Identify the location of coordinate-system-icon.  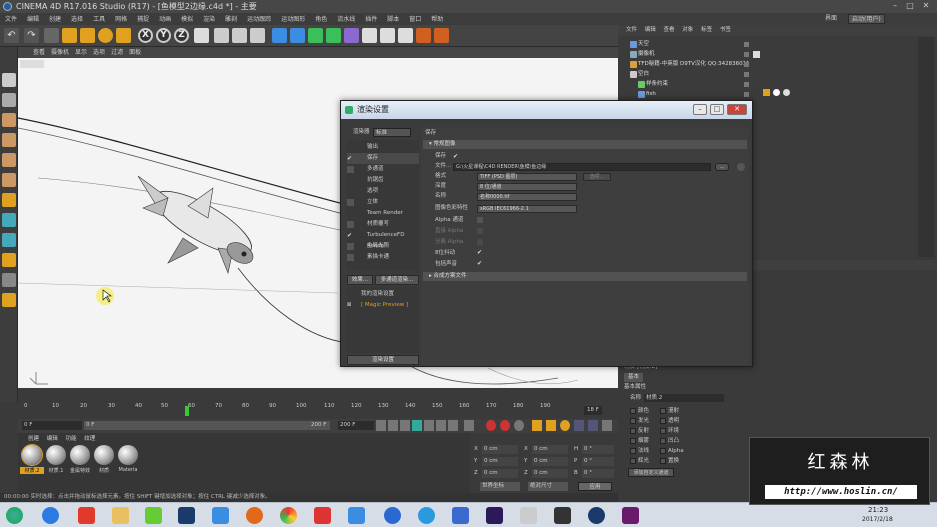
(201, 35).